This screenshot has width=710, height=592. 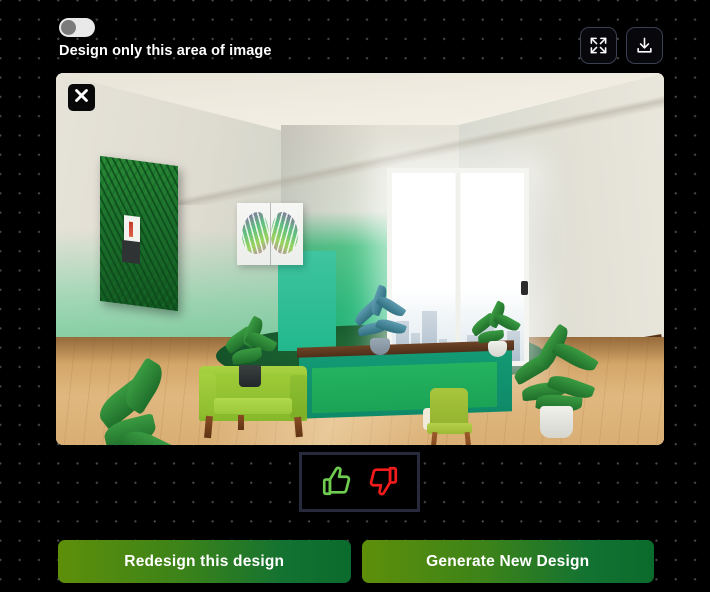 I want to click on area-toggle-group: Design only this area of image, so click(x=209, y=38).